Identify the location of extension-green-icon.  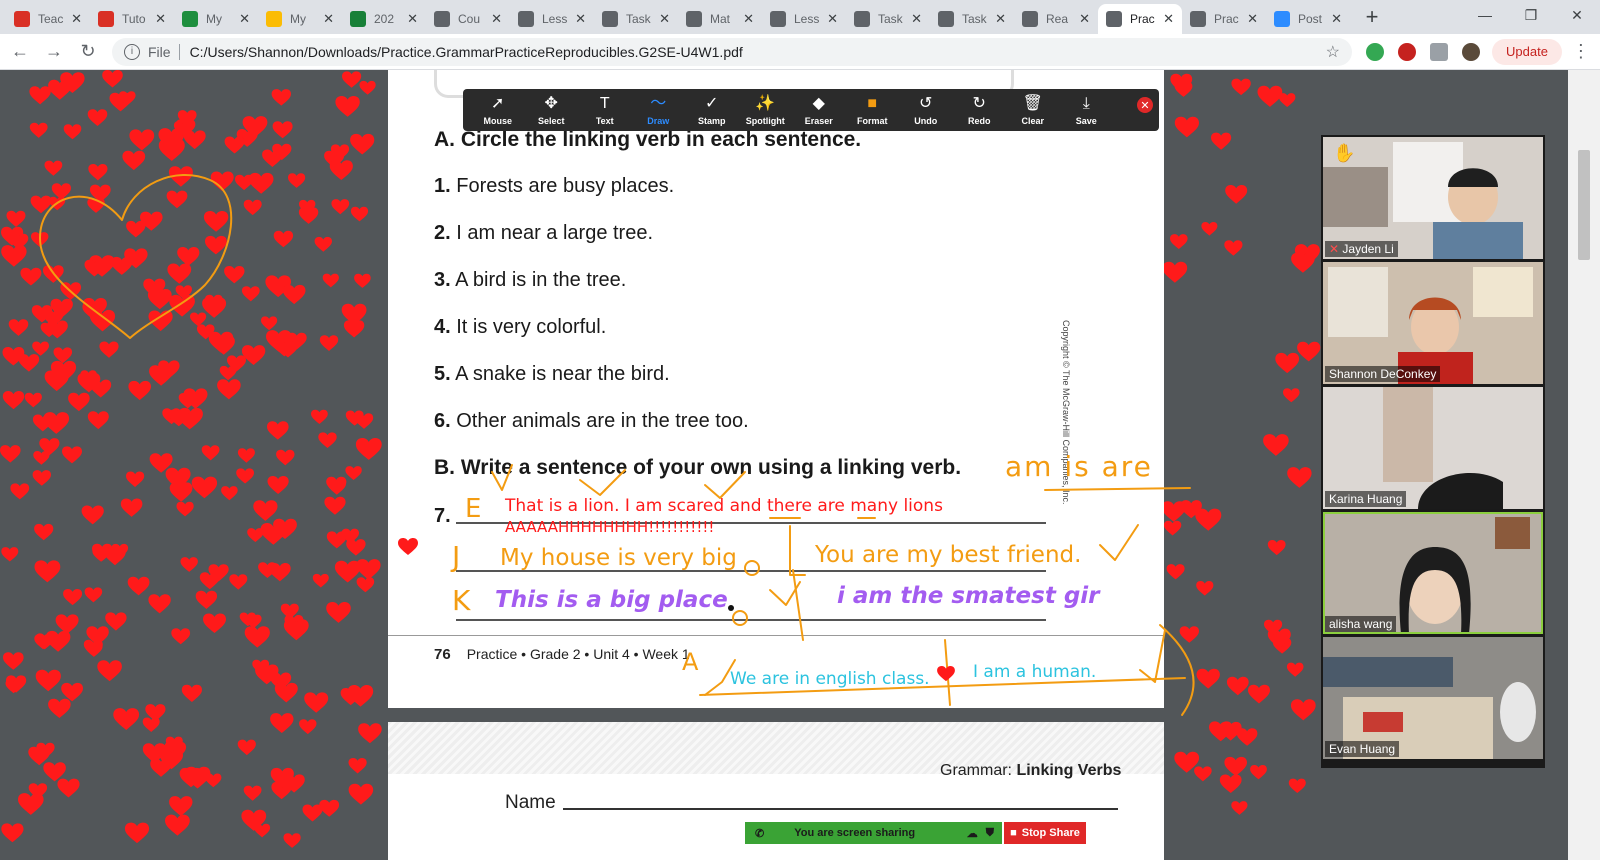
(1375, 51).